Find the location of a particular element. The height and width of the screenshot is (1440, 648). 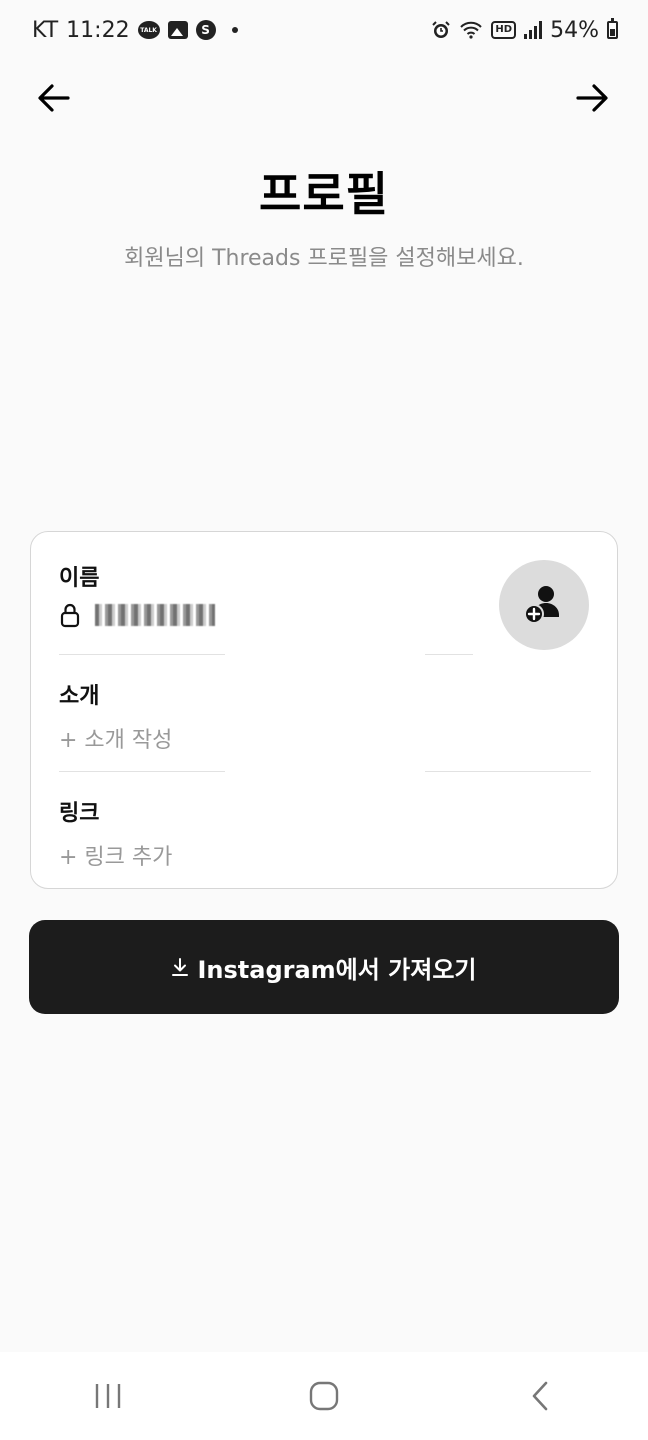

recent-apps-button is located at coordinates (108, 1396).